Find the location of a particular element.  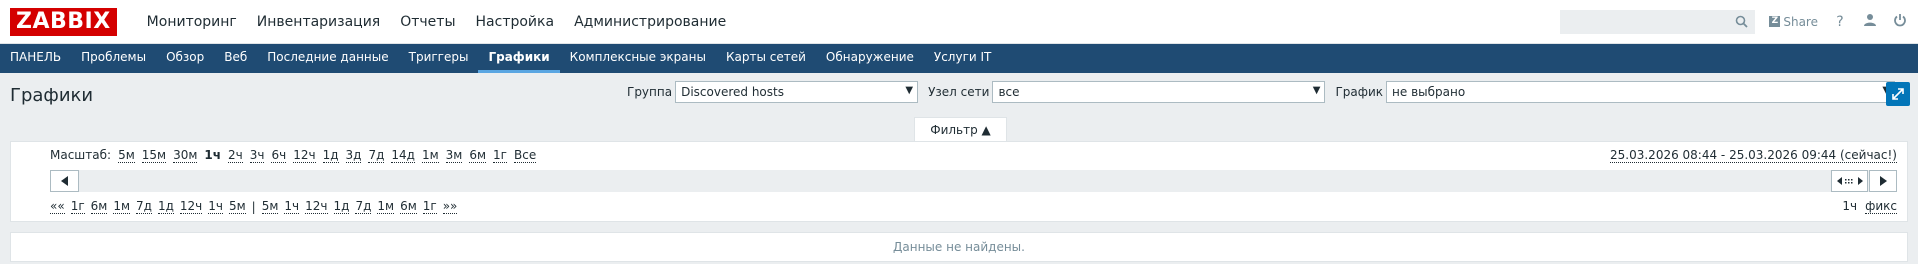

subnav-web: Веб is located at coordinates (235, 58).